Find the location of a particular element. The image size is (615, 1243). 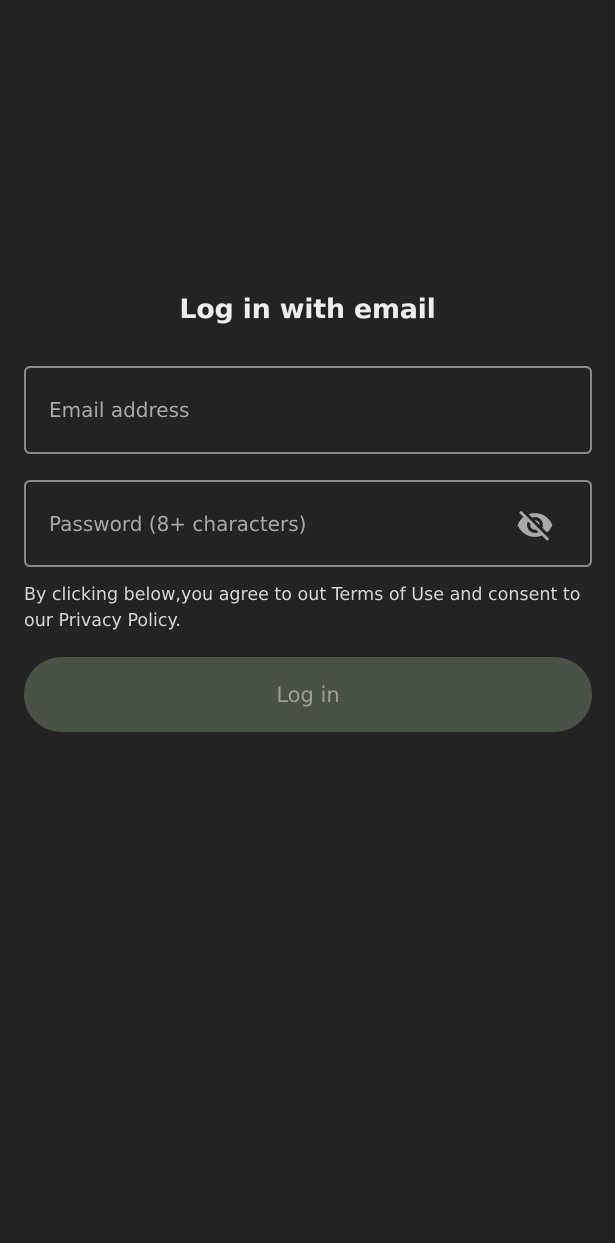

password-visibility-toggle is located at coordinates (535, 525).